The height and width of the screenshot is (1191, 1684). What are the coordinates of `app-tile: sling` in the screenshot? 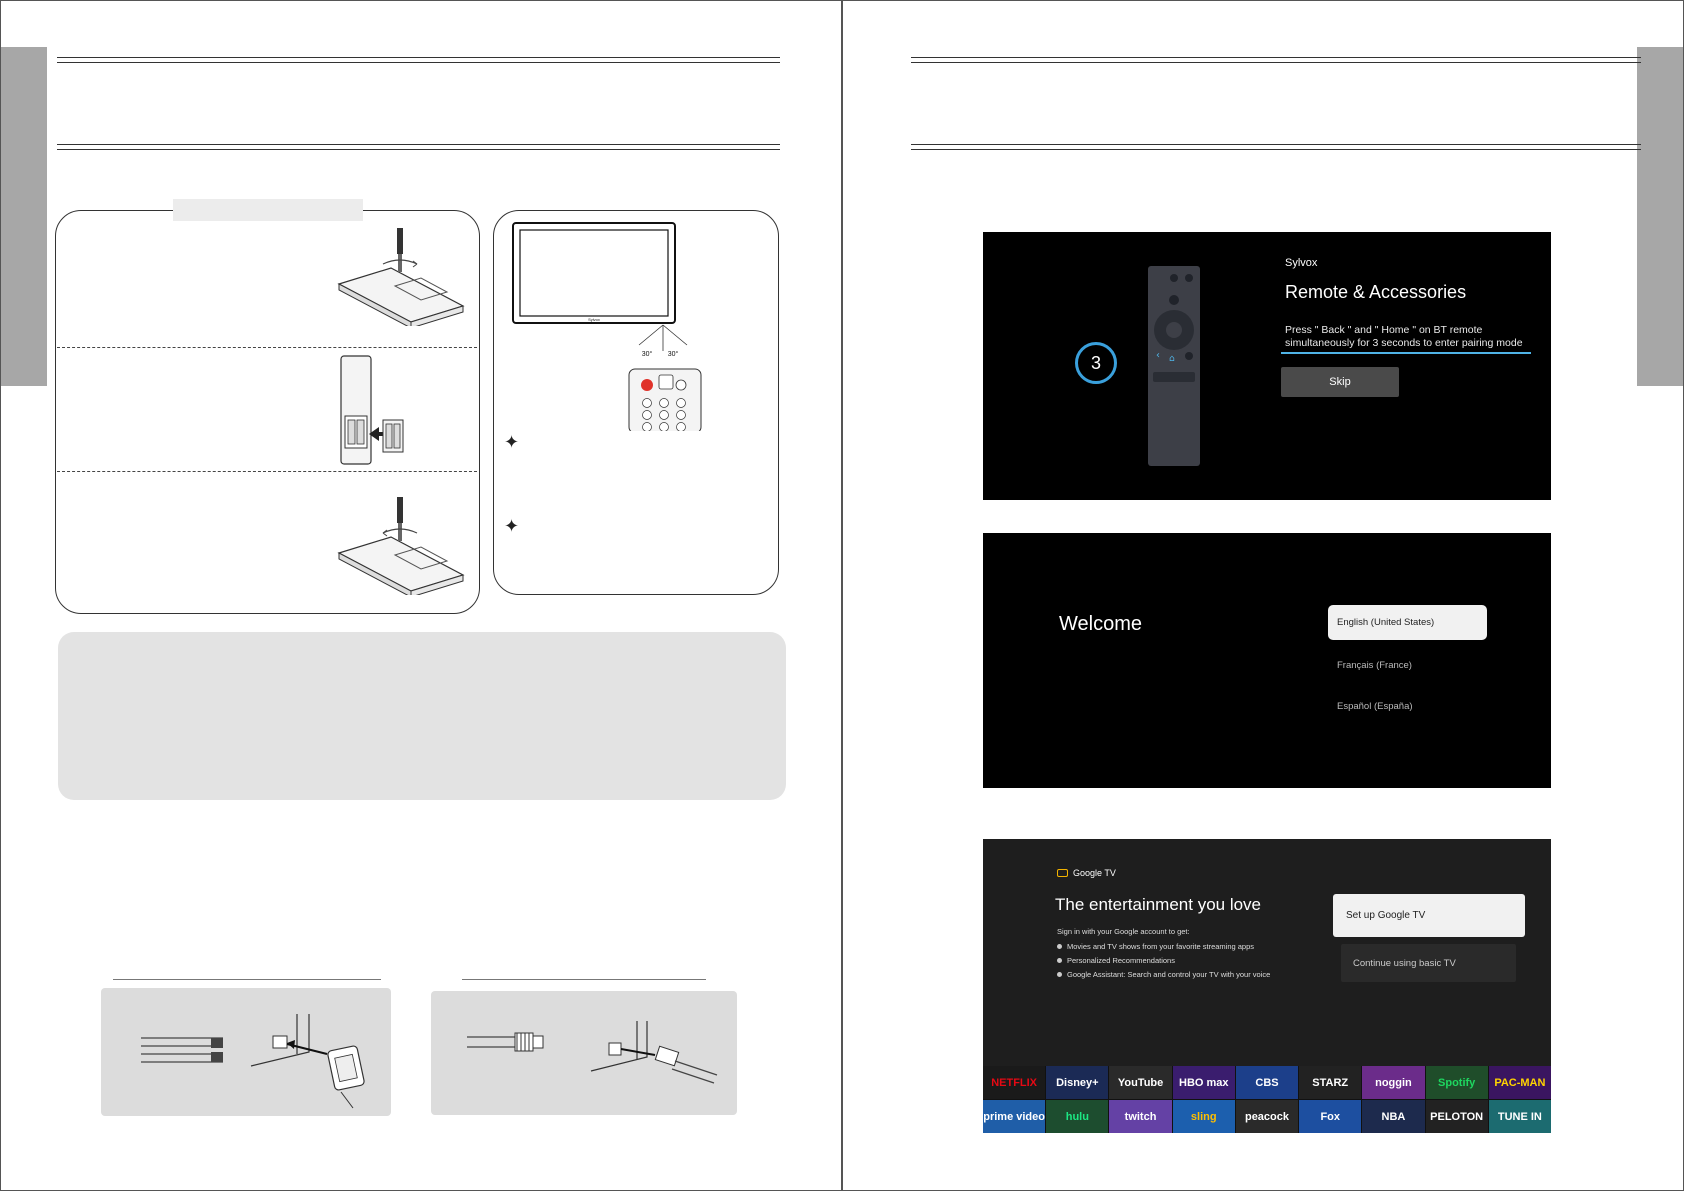 It's located at (1203, 1116).